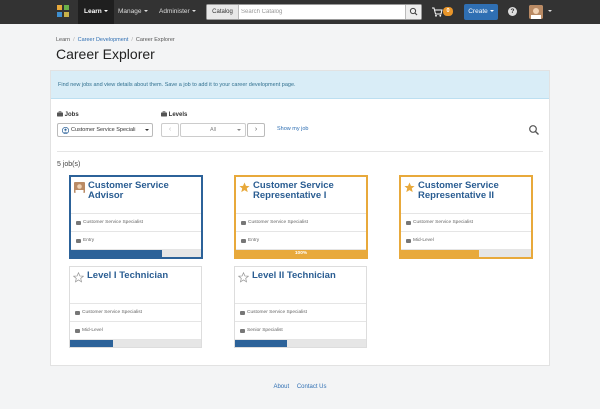  What do you see at coordinates (155, 40) in the screenshot?
I see `breadcrumb-current: Career Explorer` at bounding box center [155, 40].